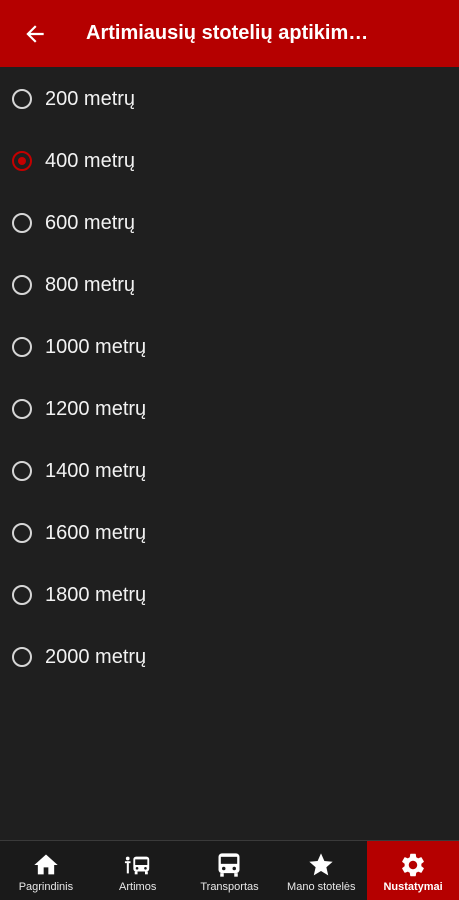  Describe the element at coordinates (229, 99) in the screenshot. I see `radio-option-200: 200 metrų` at that location.